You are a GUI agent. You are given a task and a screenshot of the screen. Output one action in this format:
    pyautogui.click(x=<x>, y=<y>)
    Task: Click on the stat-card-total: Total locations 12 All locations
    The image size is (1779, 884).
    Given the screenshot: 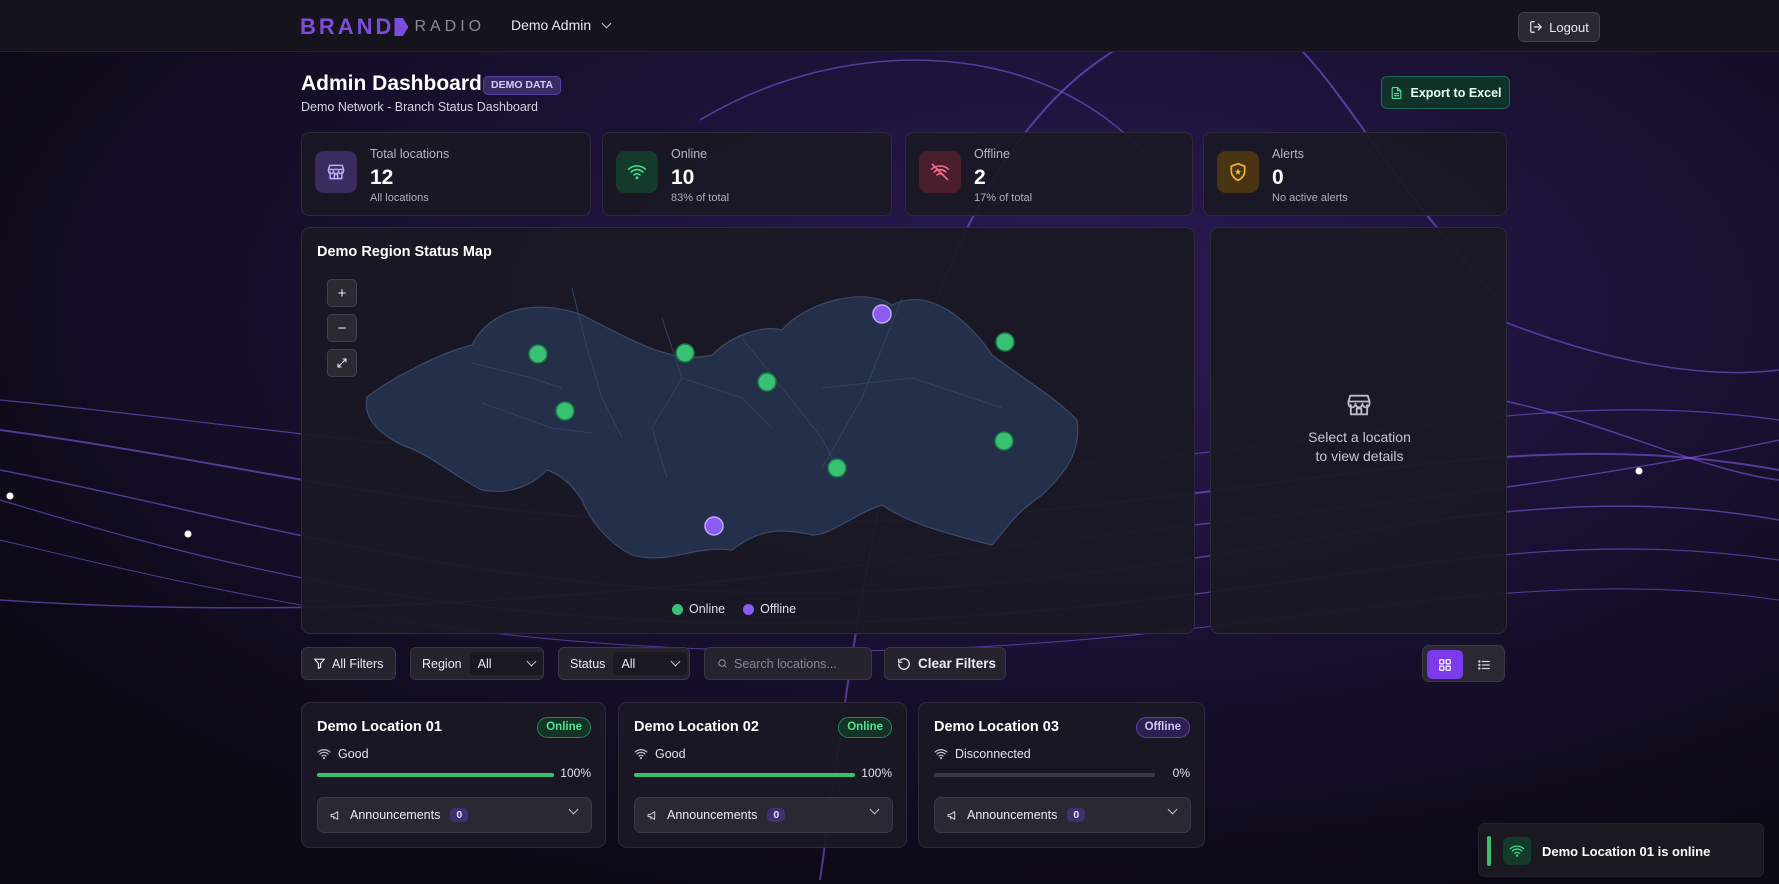 What is the action you would take?
    pyautogui.click(x=446, y=174)
    